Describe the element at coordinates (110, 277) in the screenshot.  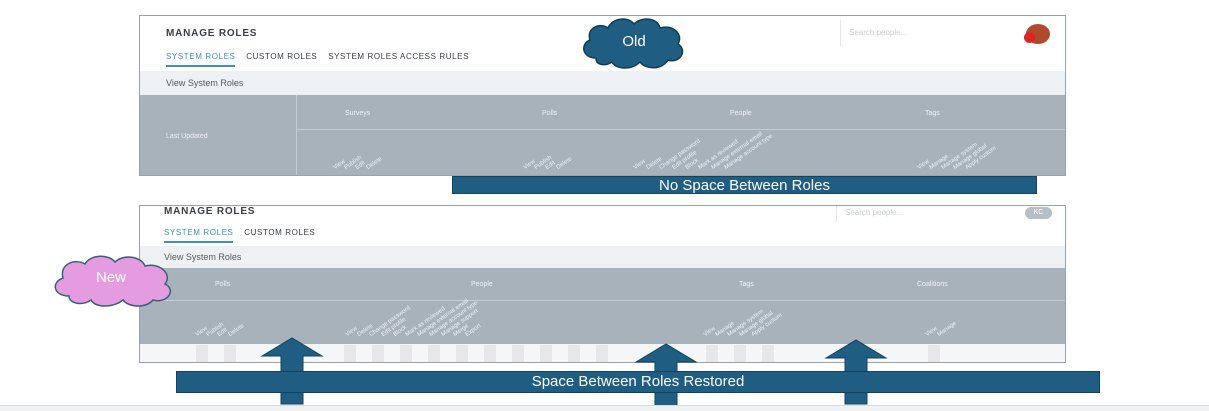
I see `new-cloud-label: New` at that location.